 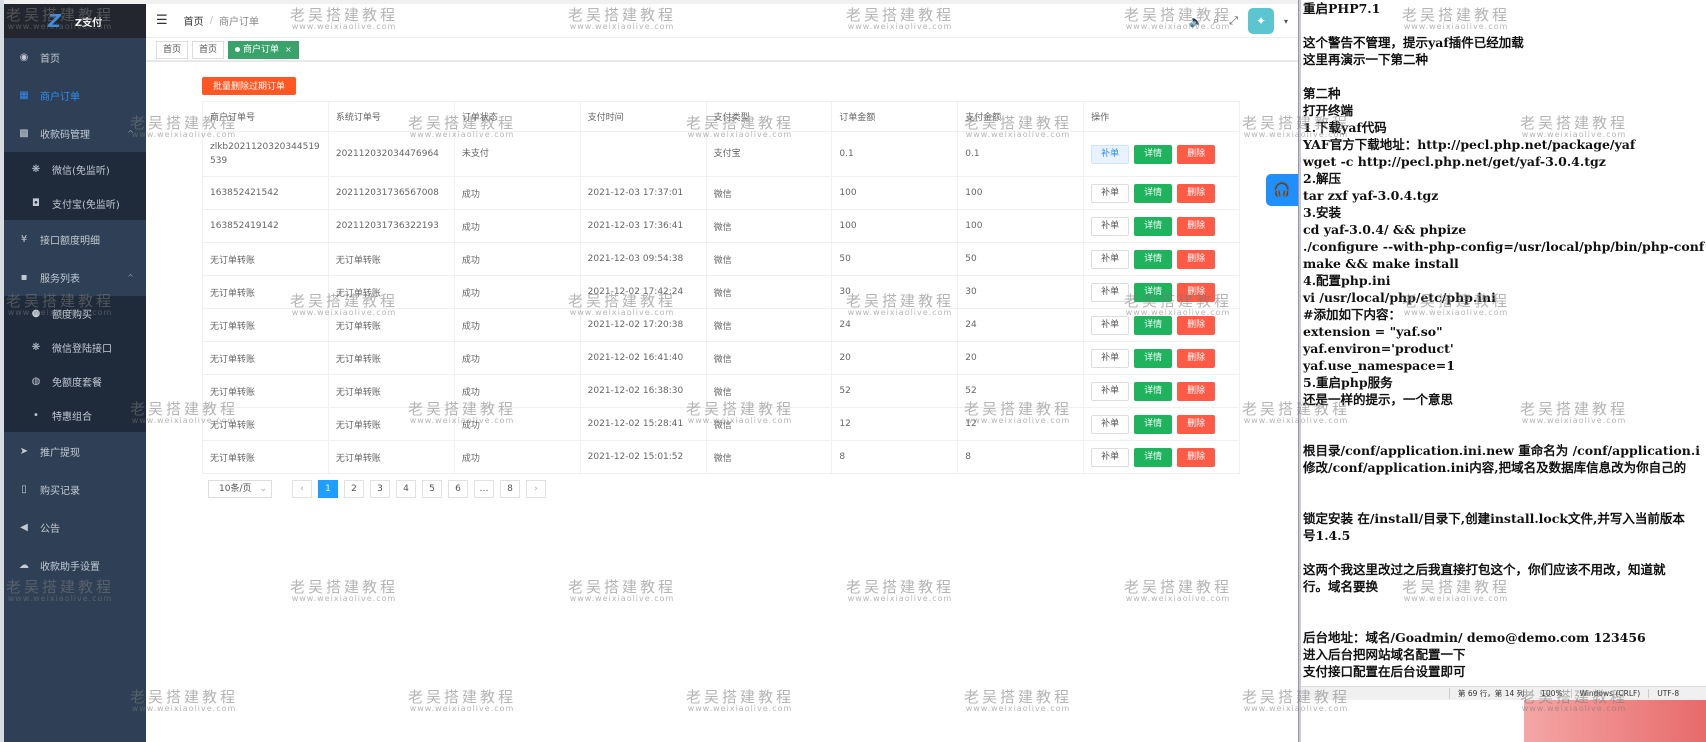 What do you see at coordinates (1347, 280) in the screenshot?
I see `editor-line: 4.配置php.ini` at bounding box center [1347, 280].